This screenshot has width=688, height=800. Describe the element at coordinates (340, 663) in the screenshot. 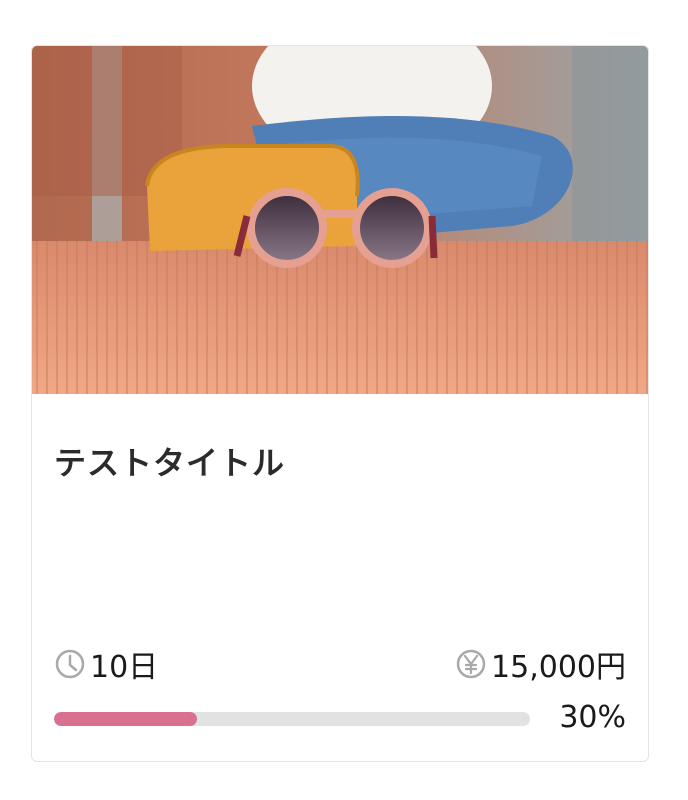

I see `card-meta: 10日 15,000円` at that location.